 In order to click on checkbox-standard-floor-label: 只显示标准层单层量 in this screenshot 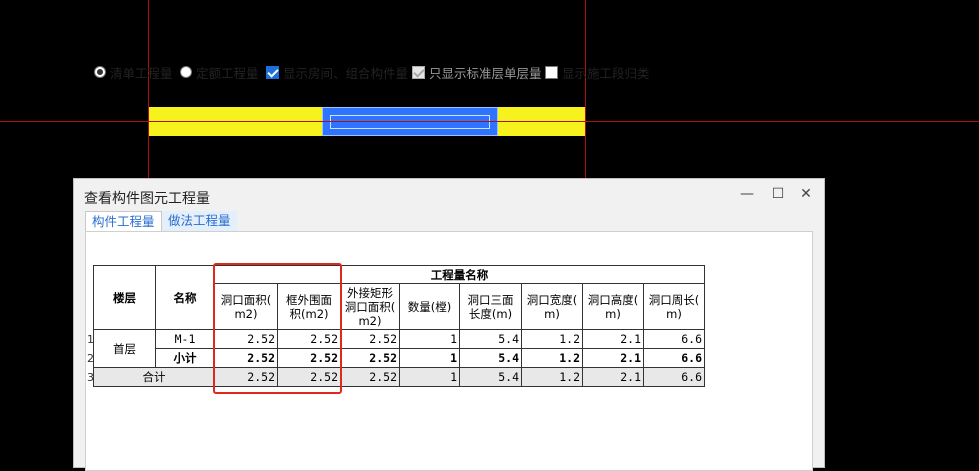, I will do `click(485, 73)`.